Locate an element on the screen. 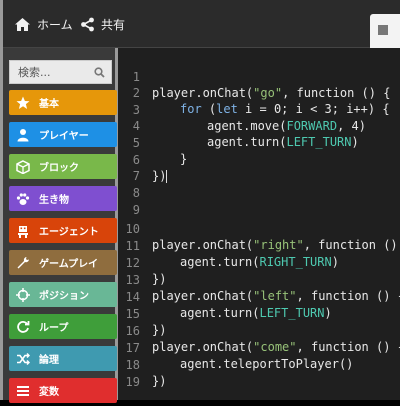 This screenshot has height=406, width=400. window-edge is located at coordinates (1, 24).